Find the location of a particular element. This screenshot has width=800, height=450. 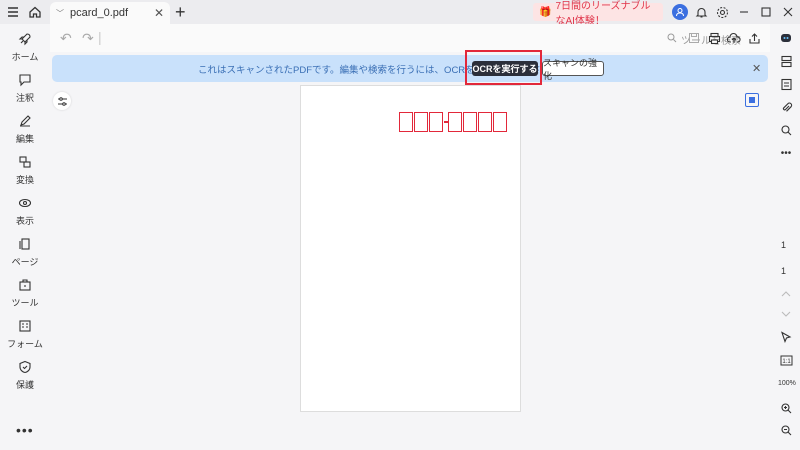

edit-icon is located at coordinates (25, 121).